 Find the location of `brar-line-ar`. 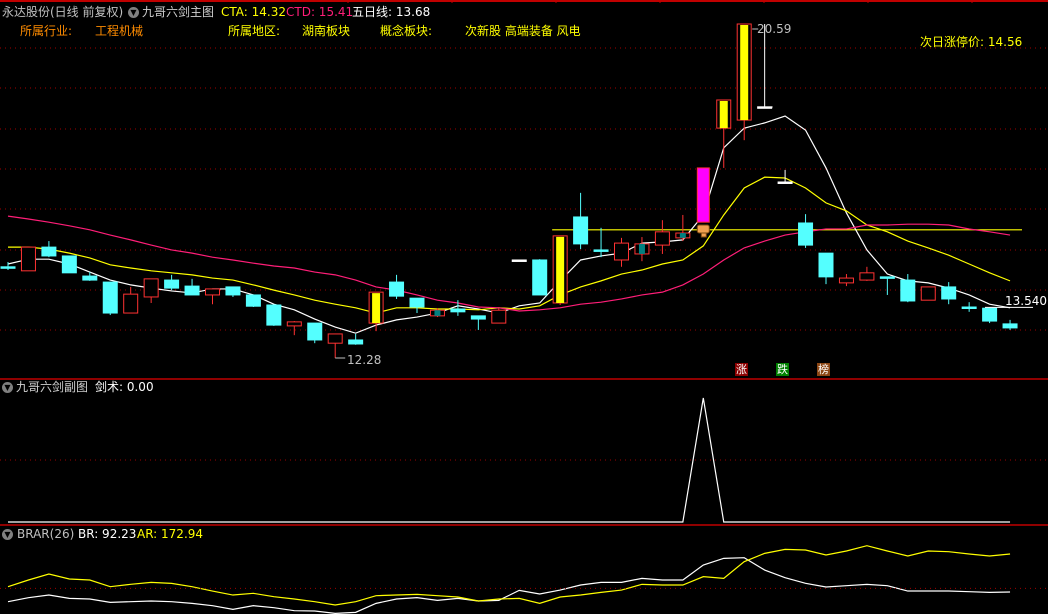

brar-line-ar is located at coordinates (509, 575).